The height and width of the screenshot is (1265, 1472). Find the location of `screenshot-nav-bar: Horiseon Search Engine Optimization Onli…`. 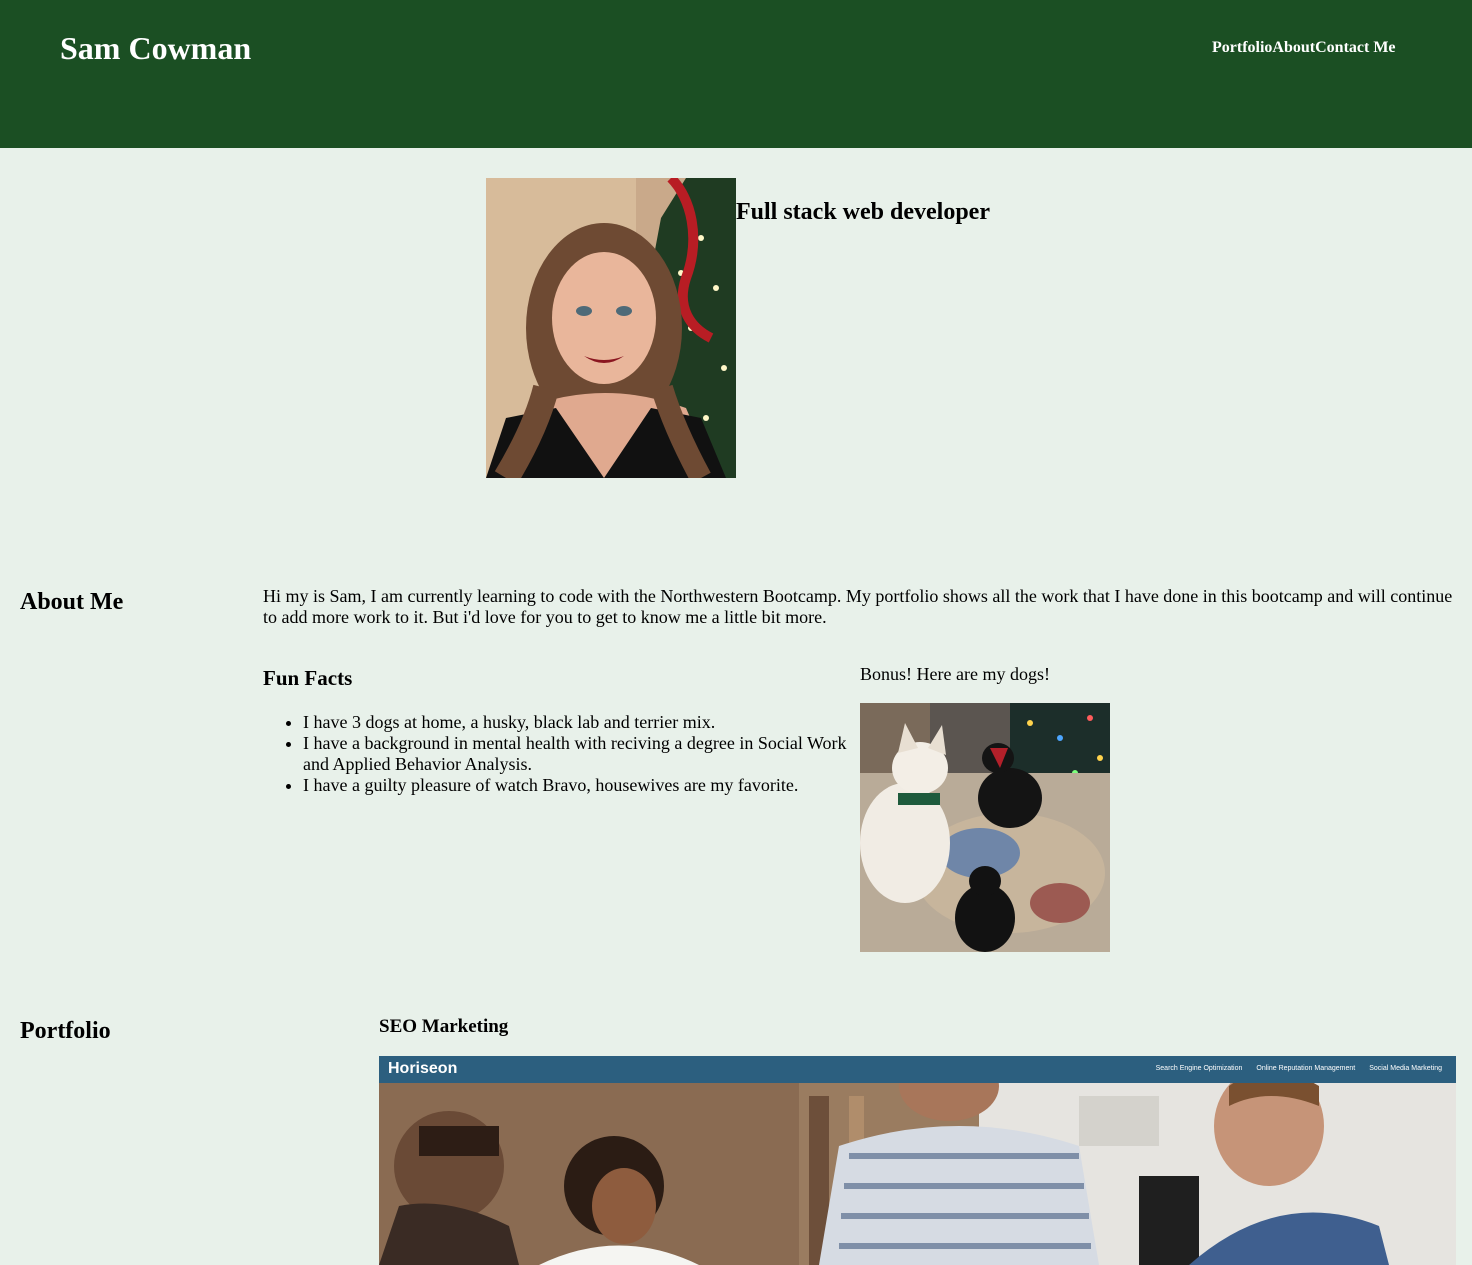

screenshot-nav-bar: Horiseon Search Engine Optimization Onli… is located at coordinates (917, 1069).